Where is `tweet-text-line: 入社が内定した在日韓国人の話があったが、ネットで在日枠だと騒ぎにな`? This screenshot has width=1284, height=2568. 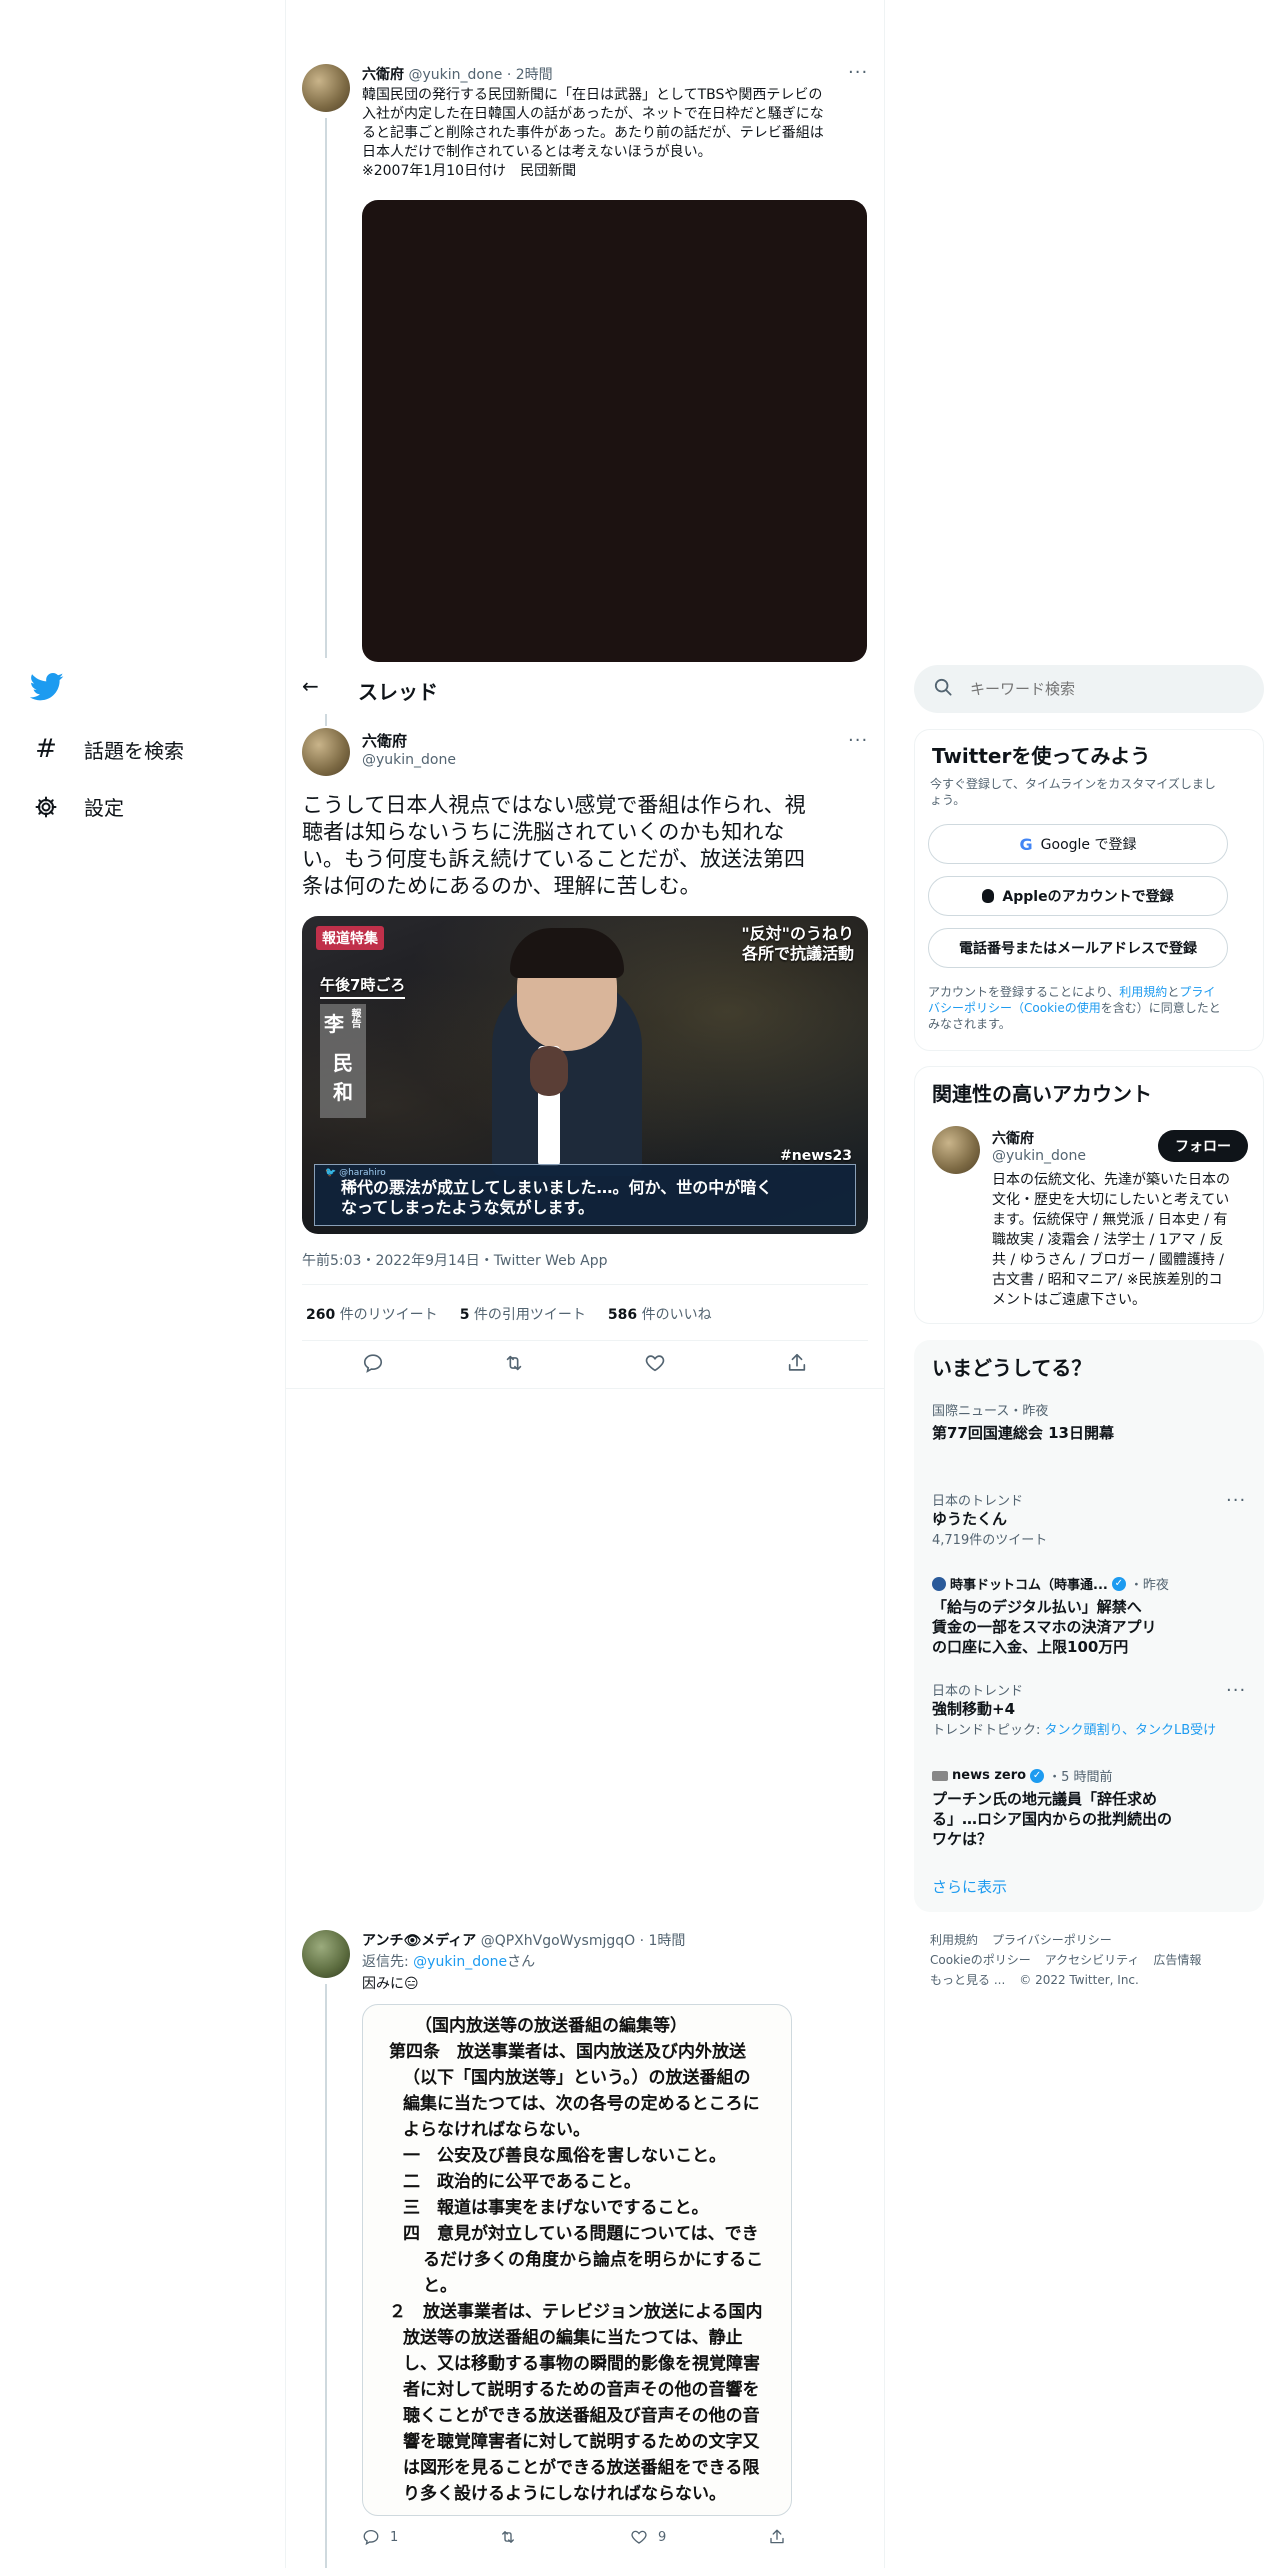 tweet-text-line: 入社が内定した在日韓国人の話があったが、ネットで在日枠だと騒ぎにな is located at coordinates (593, 114).